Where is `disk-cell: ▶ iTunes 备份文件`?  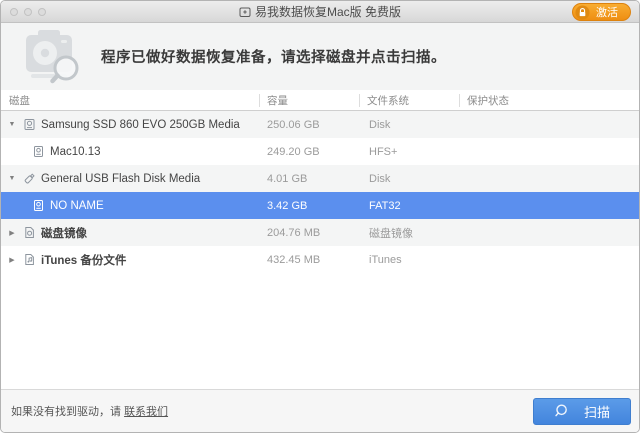 disk-cell: ▶ iTunes 备份文件 is located at coordinates (130, 260).